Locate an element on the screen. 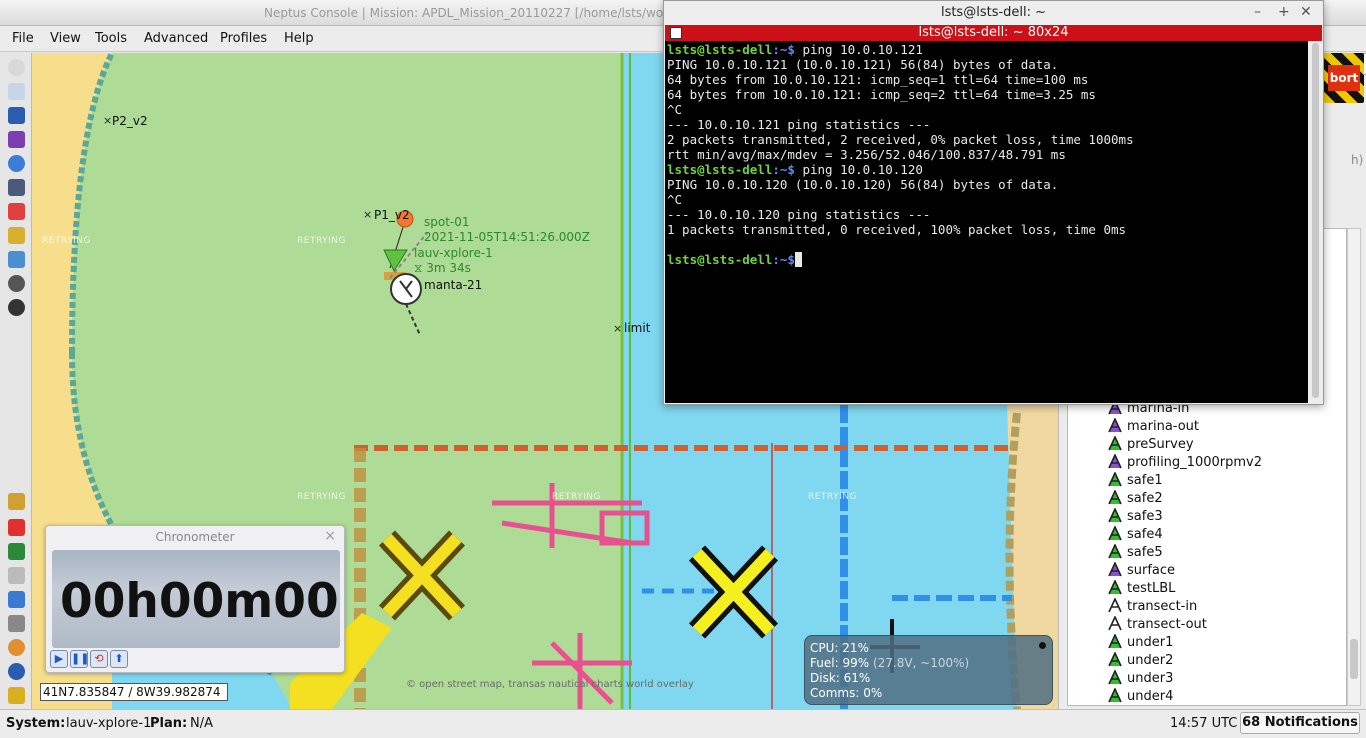 This screenshot has width=1366, height=738. marker-label-p1: P1_v2 is located at coordinates (392, 215).